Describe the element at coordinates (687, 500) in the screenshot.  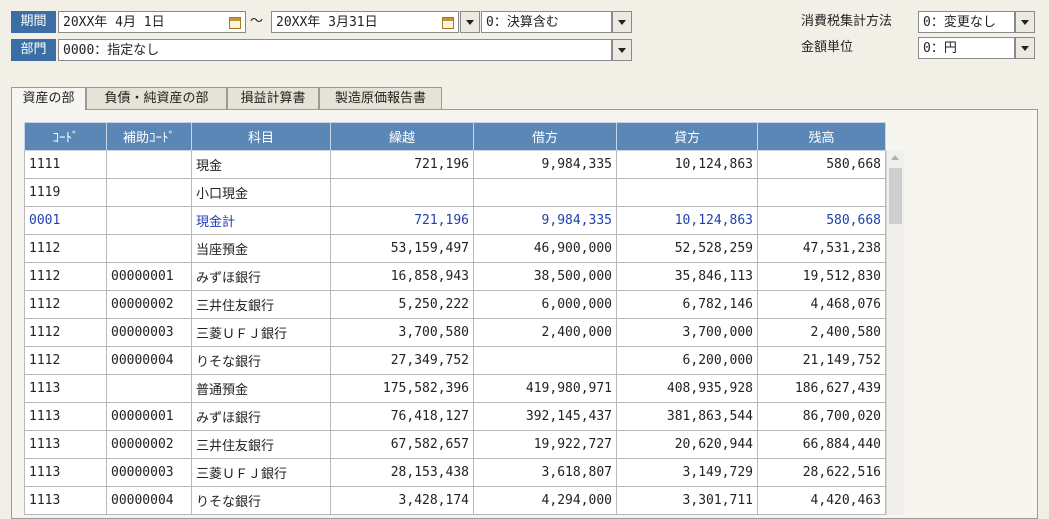
I see `row-credit: 3,301,711` at that location.